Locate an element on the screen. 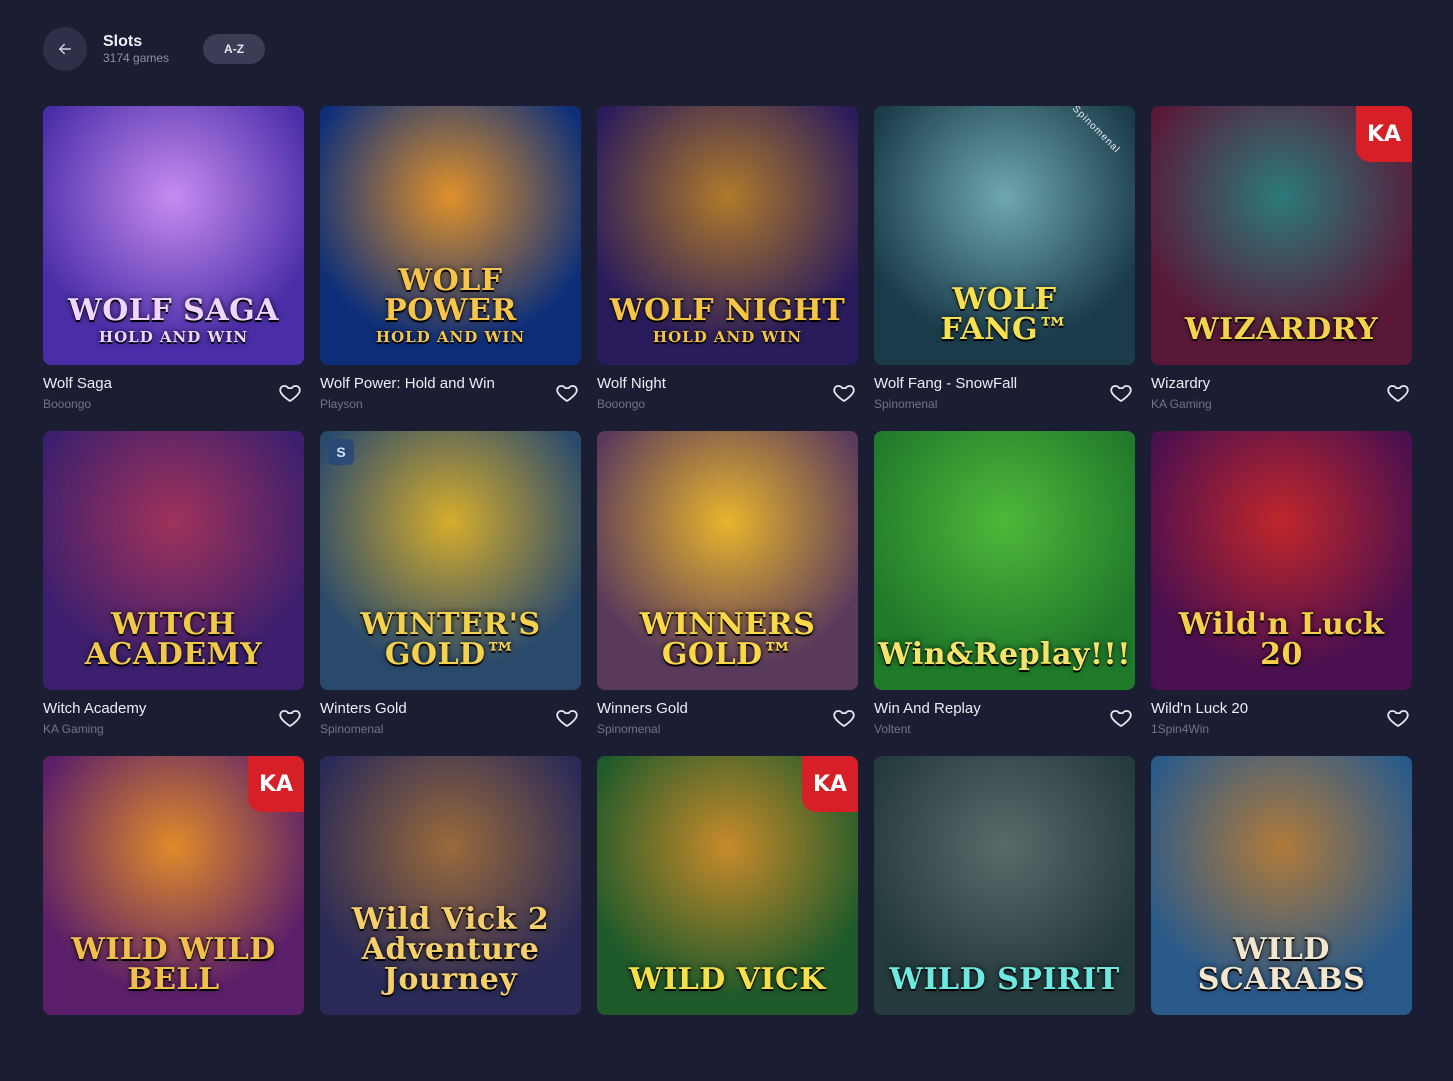  spinomenal-logo-icon: S is located at coordinates (341, 452).